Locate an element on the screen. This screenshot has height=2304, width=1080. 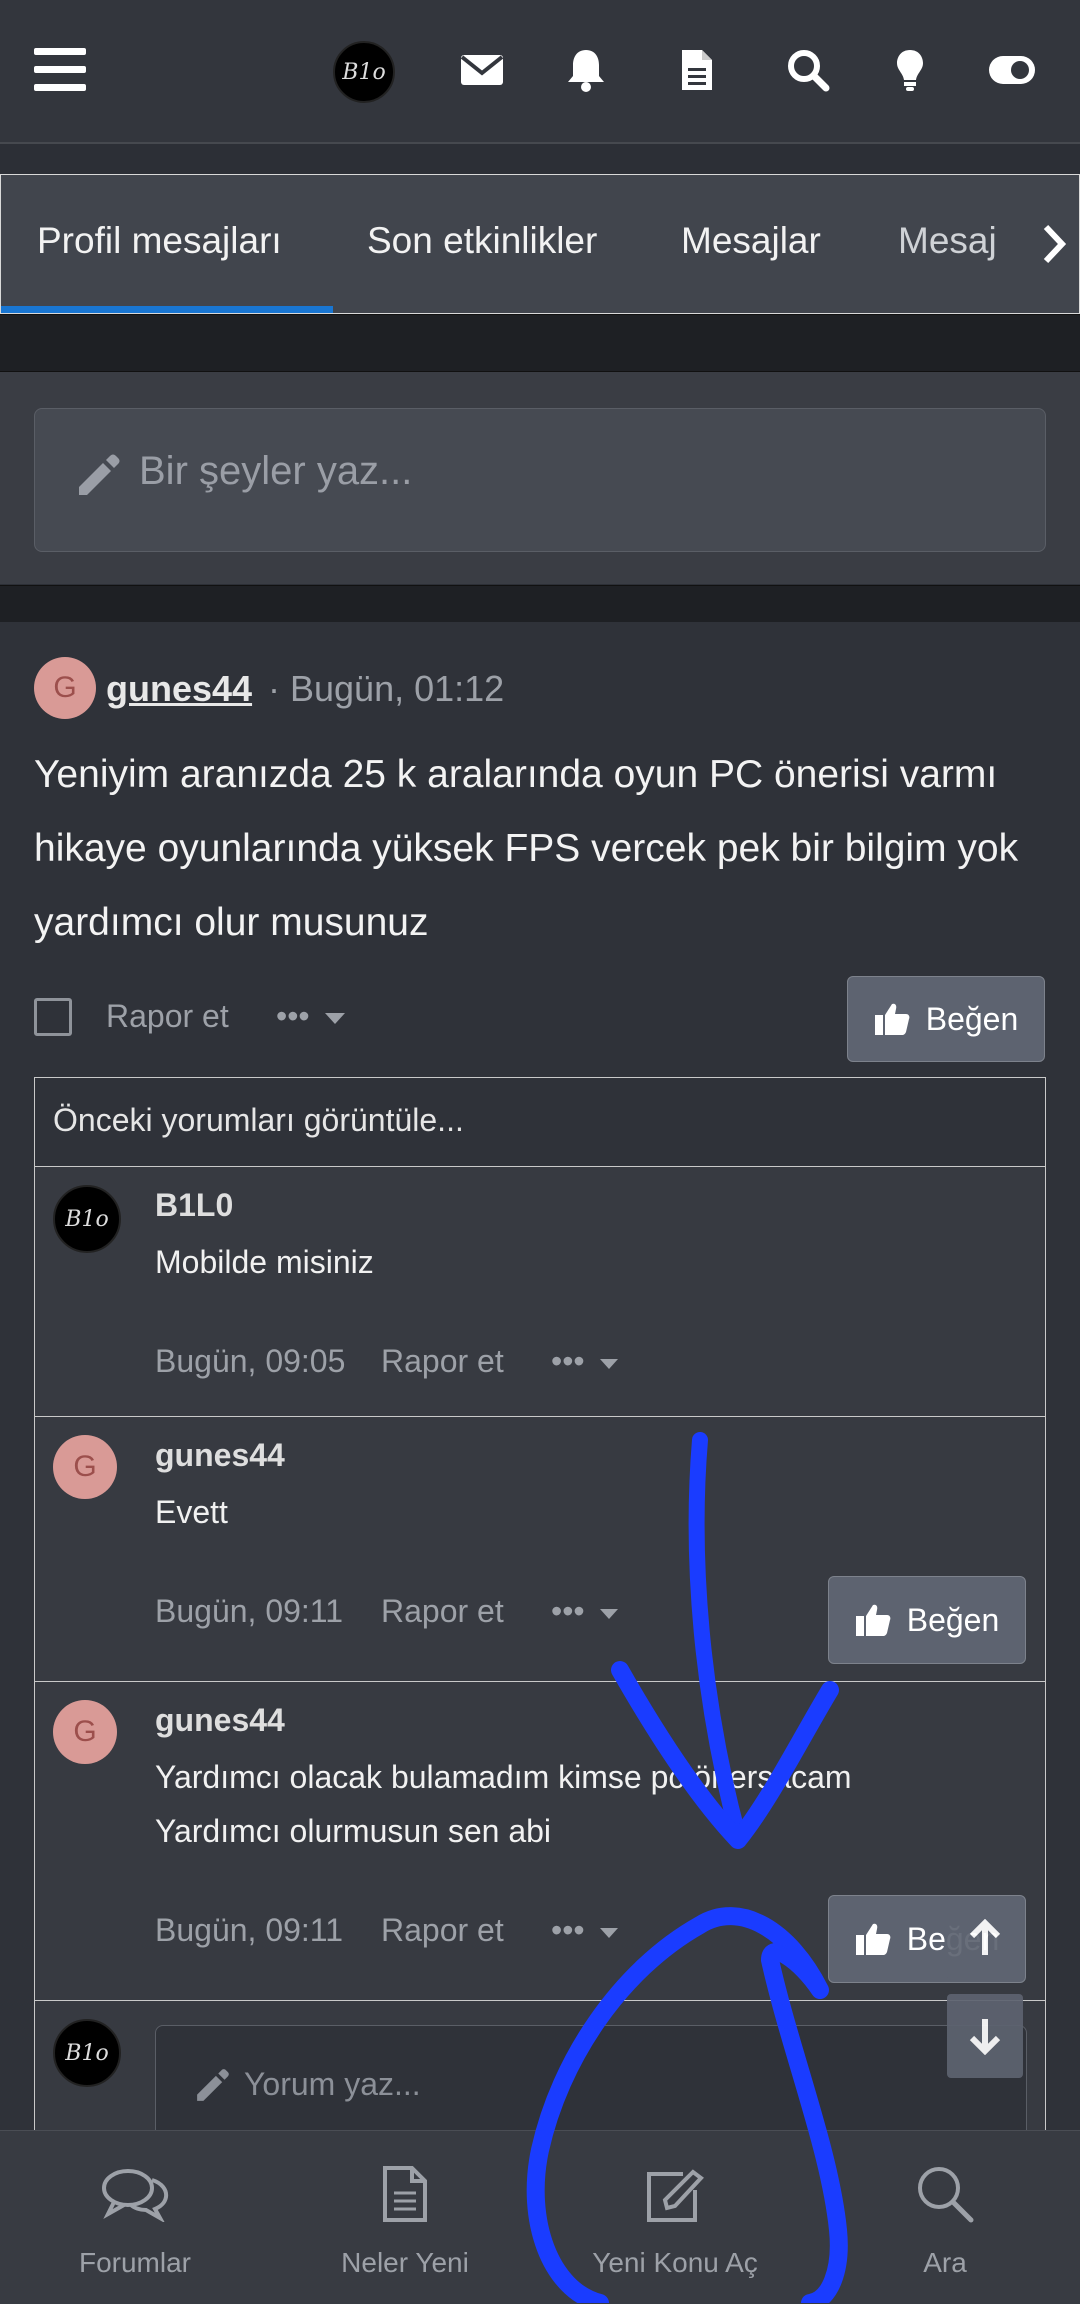
top-bar: B1o is located at coordinates (540, 72).